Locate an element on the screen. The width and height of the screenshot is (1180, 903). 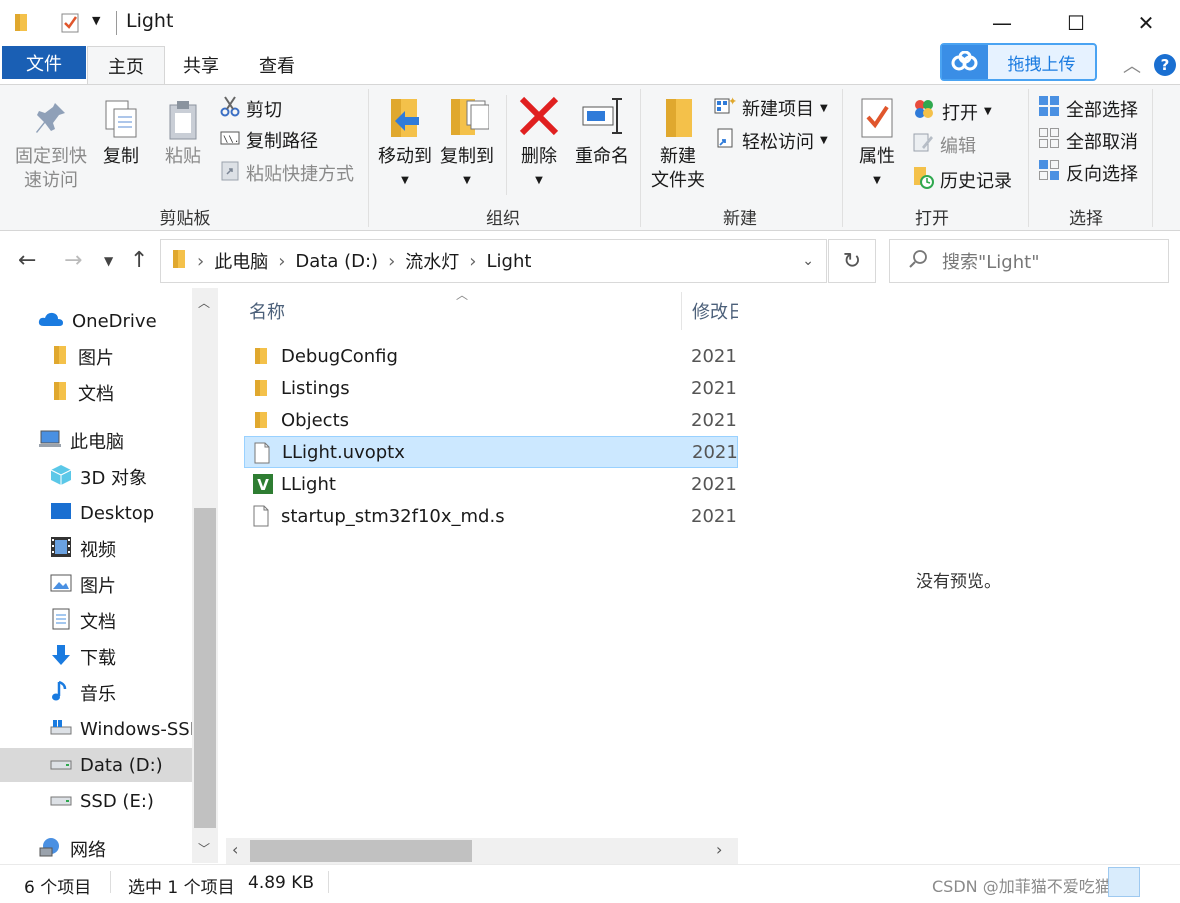
refresh-button: ↻ is located at coordinates (852, 261).